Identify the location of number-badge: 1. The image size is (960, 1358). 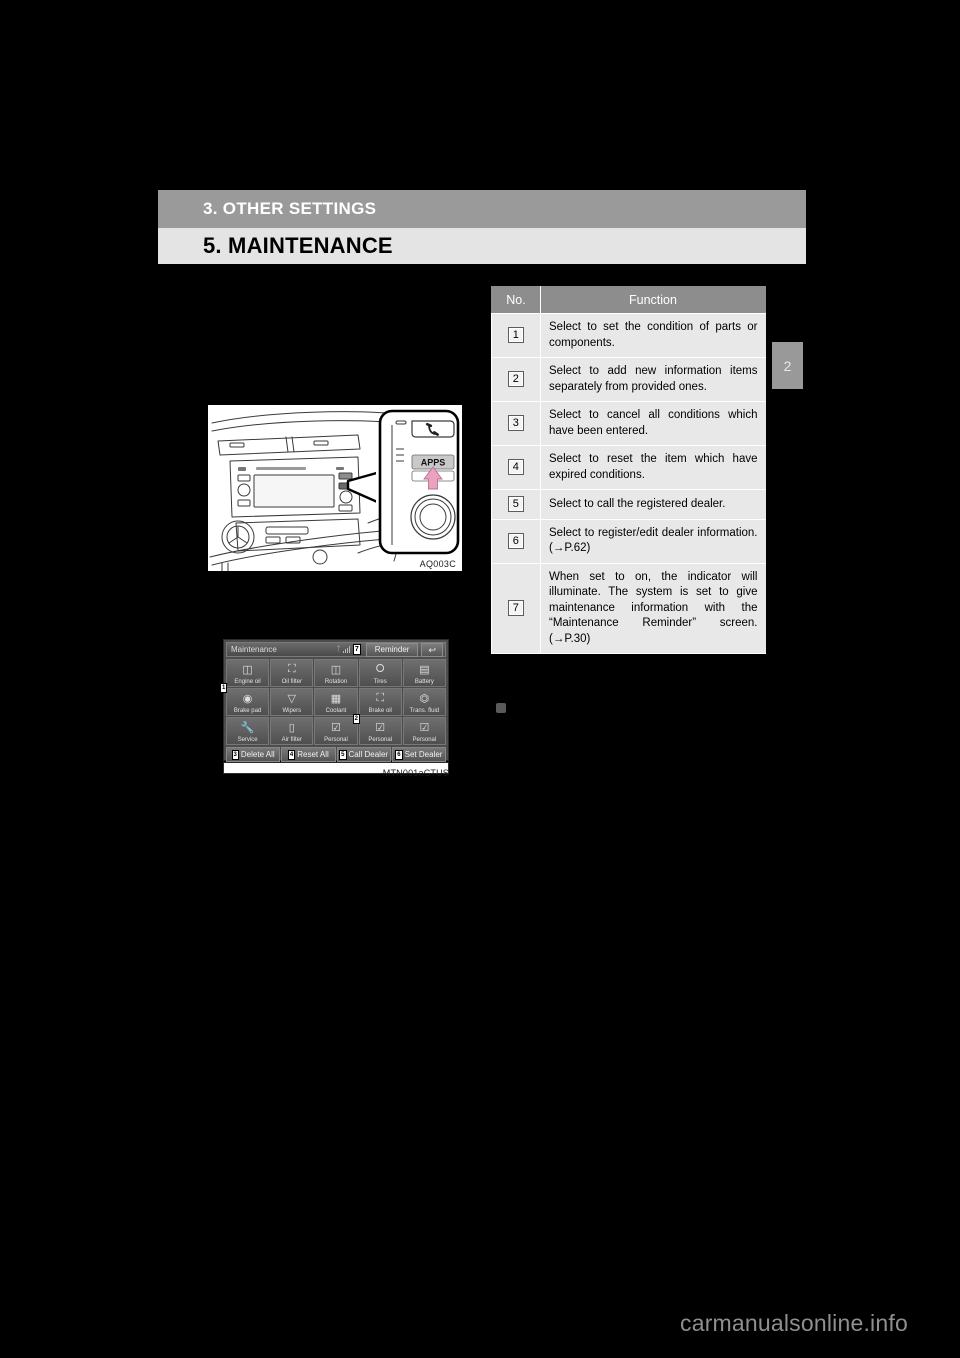
(515, 335).